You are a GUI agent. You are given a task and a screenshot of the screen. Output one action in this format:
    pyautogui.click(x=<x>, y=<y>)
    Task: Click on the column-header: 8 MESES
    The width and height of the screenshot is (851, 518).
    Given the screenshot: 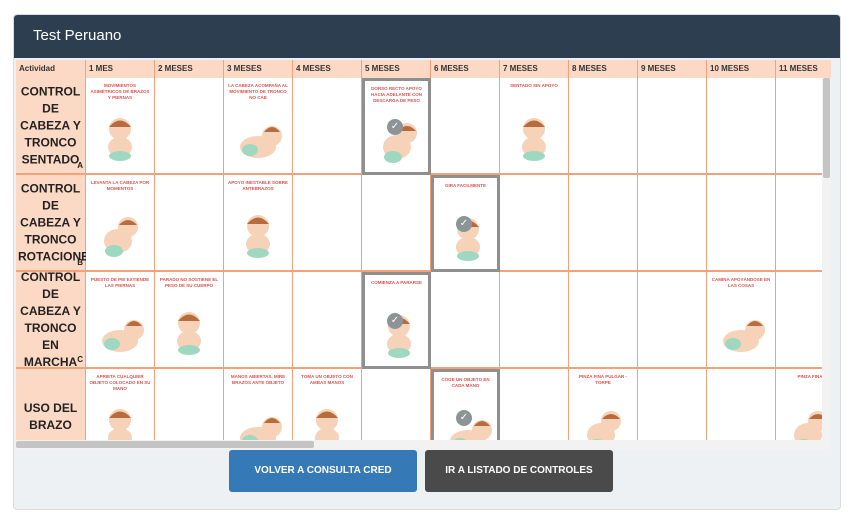 What is the action you would take?
    pyautogui.click(x=603, y=69)
    